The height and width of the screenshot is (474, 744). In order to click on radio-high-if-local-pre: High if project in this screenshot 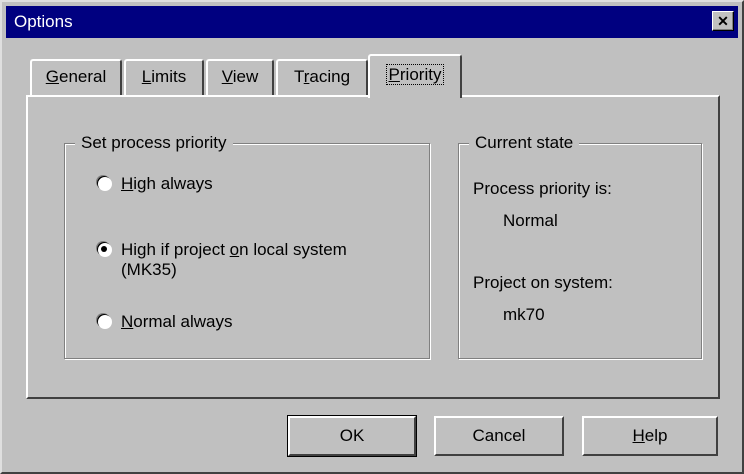, I will do `click(175, 249)`.